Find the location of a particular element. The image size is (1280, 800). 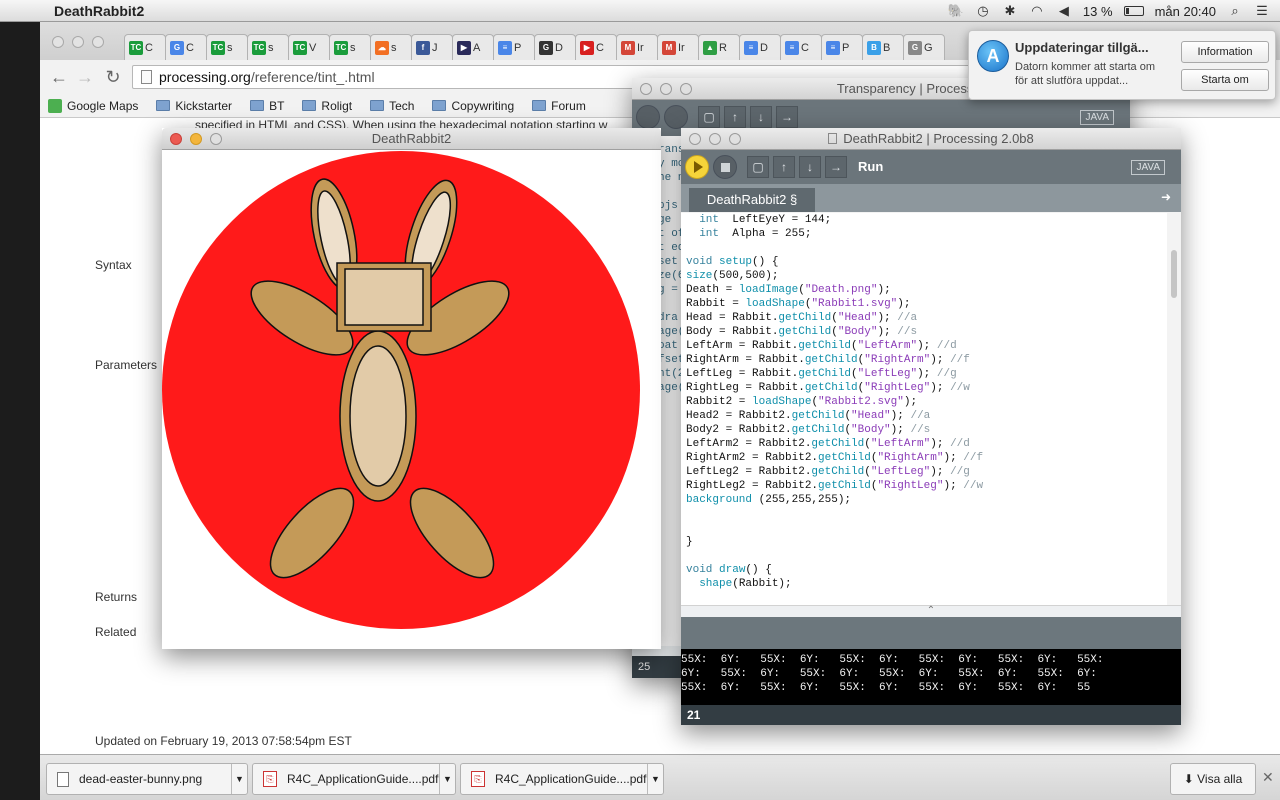

browser-tab: BB is located at coordinates (883, 47).